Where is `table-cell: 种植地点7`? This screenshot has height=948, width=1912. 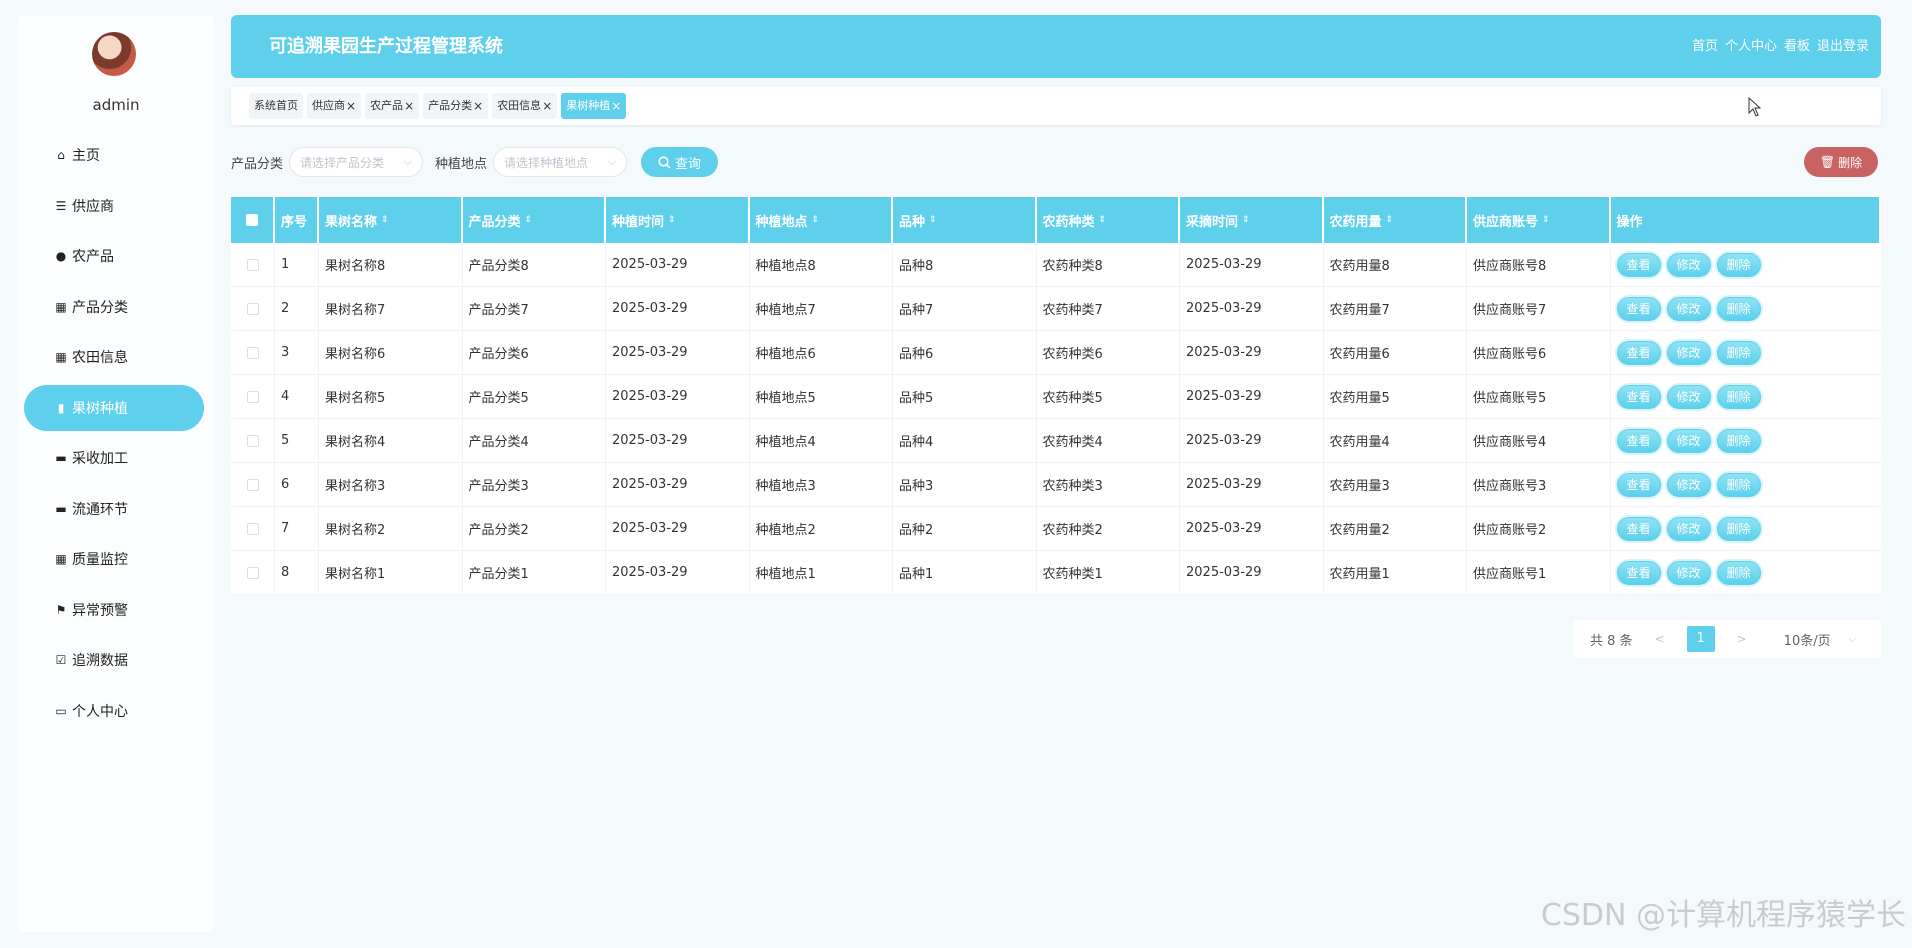 table-cell: 种植地点7 is located at coordinates (821, 308).